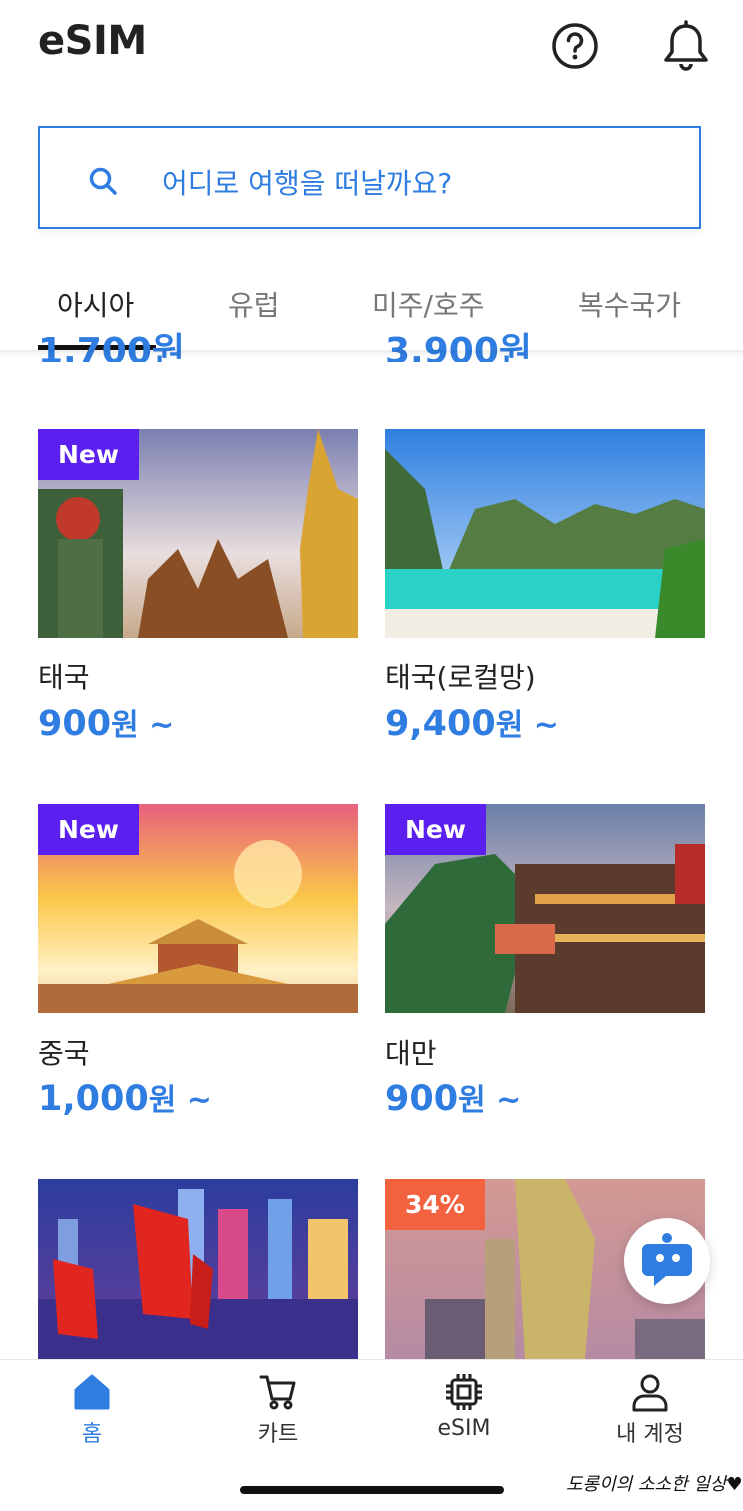  Describe the element at coordinates (650, 1434) in the screenshot. I see `nav-account-label: 내 계정` at that location.